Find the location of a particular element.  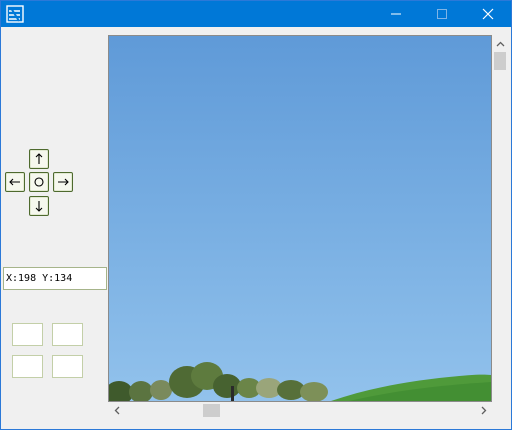

scroll-up-button is located at coordinates (500, 43).